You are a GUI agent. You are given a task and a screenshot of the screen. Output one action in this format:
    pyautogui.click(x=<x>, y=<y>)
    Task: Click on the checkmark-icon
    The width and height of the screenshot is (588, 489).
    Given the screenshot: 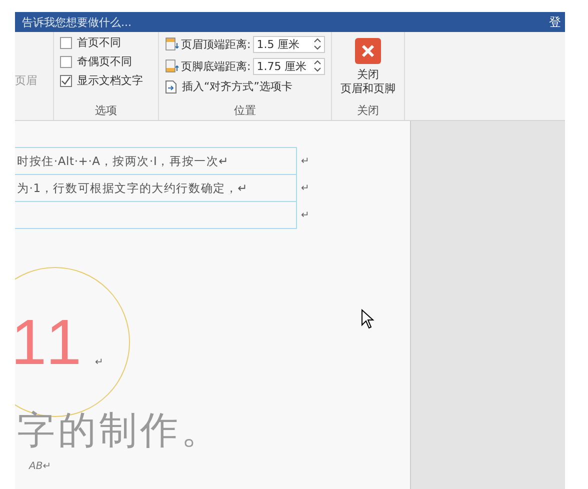 What is the action you would take?
    pyautogui.click(x=66, y=81)
    